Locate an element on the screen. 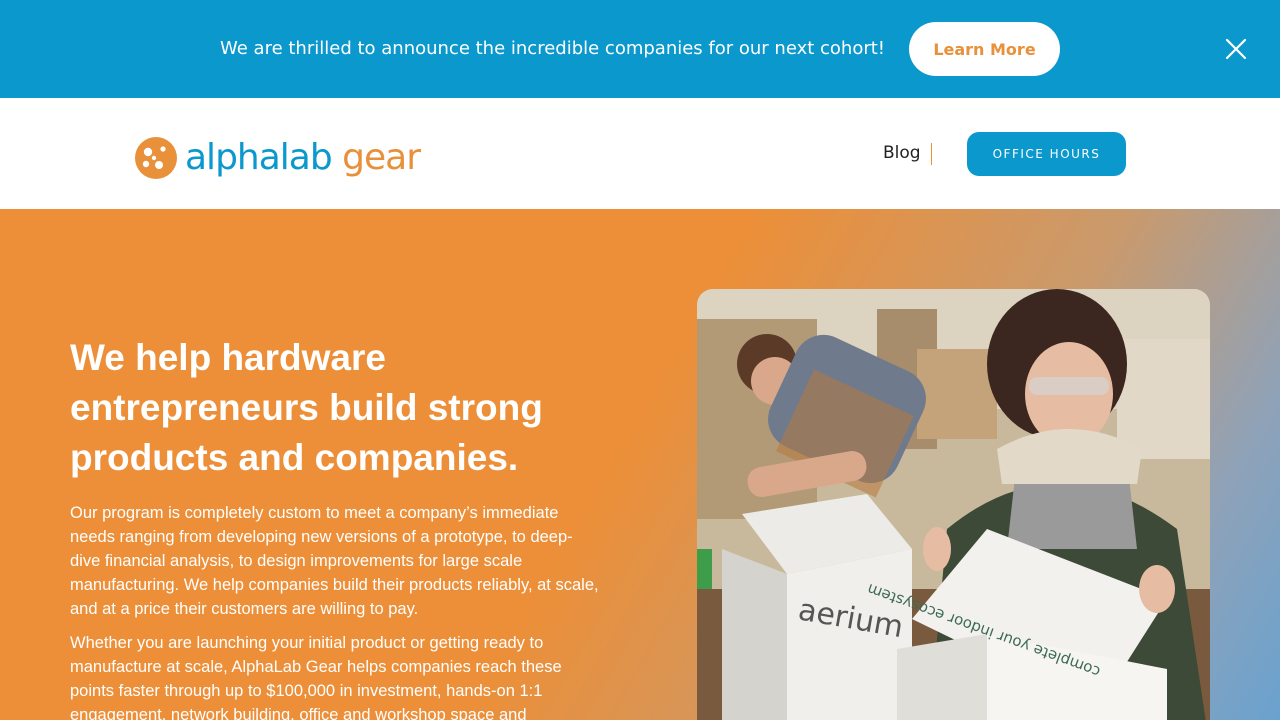  logo-wordmark: alphalab gear is located at coordinates (303, 158).